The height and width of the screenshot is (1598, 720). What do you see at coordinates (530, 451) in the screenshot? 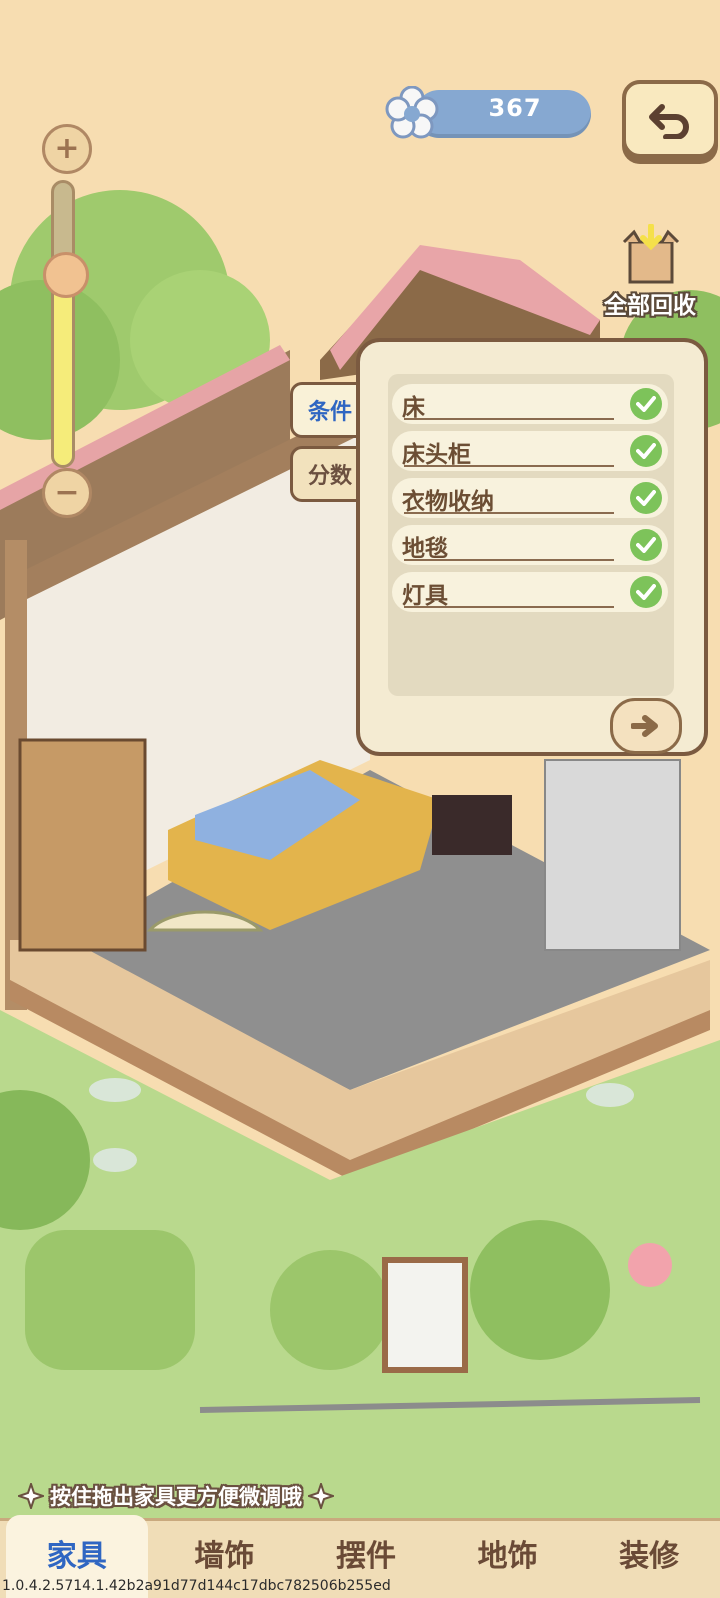
I see `condition-item: 床头柜` at bounding box center [530, 451].